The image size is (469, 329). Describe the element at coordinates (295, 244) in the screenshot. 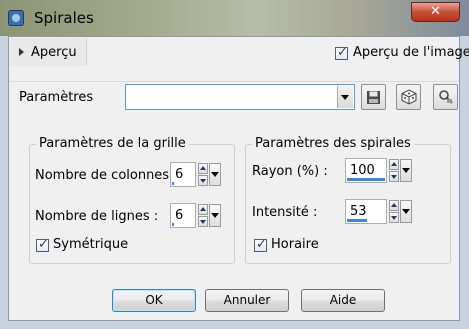

I see `clockwise-label: Horaire` at that location.